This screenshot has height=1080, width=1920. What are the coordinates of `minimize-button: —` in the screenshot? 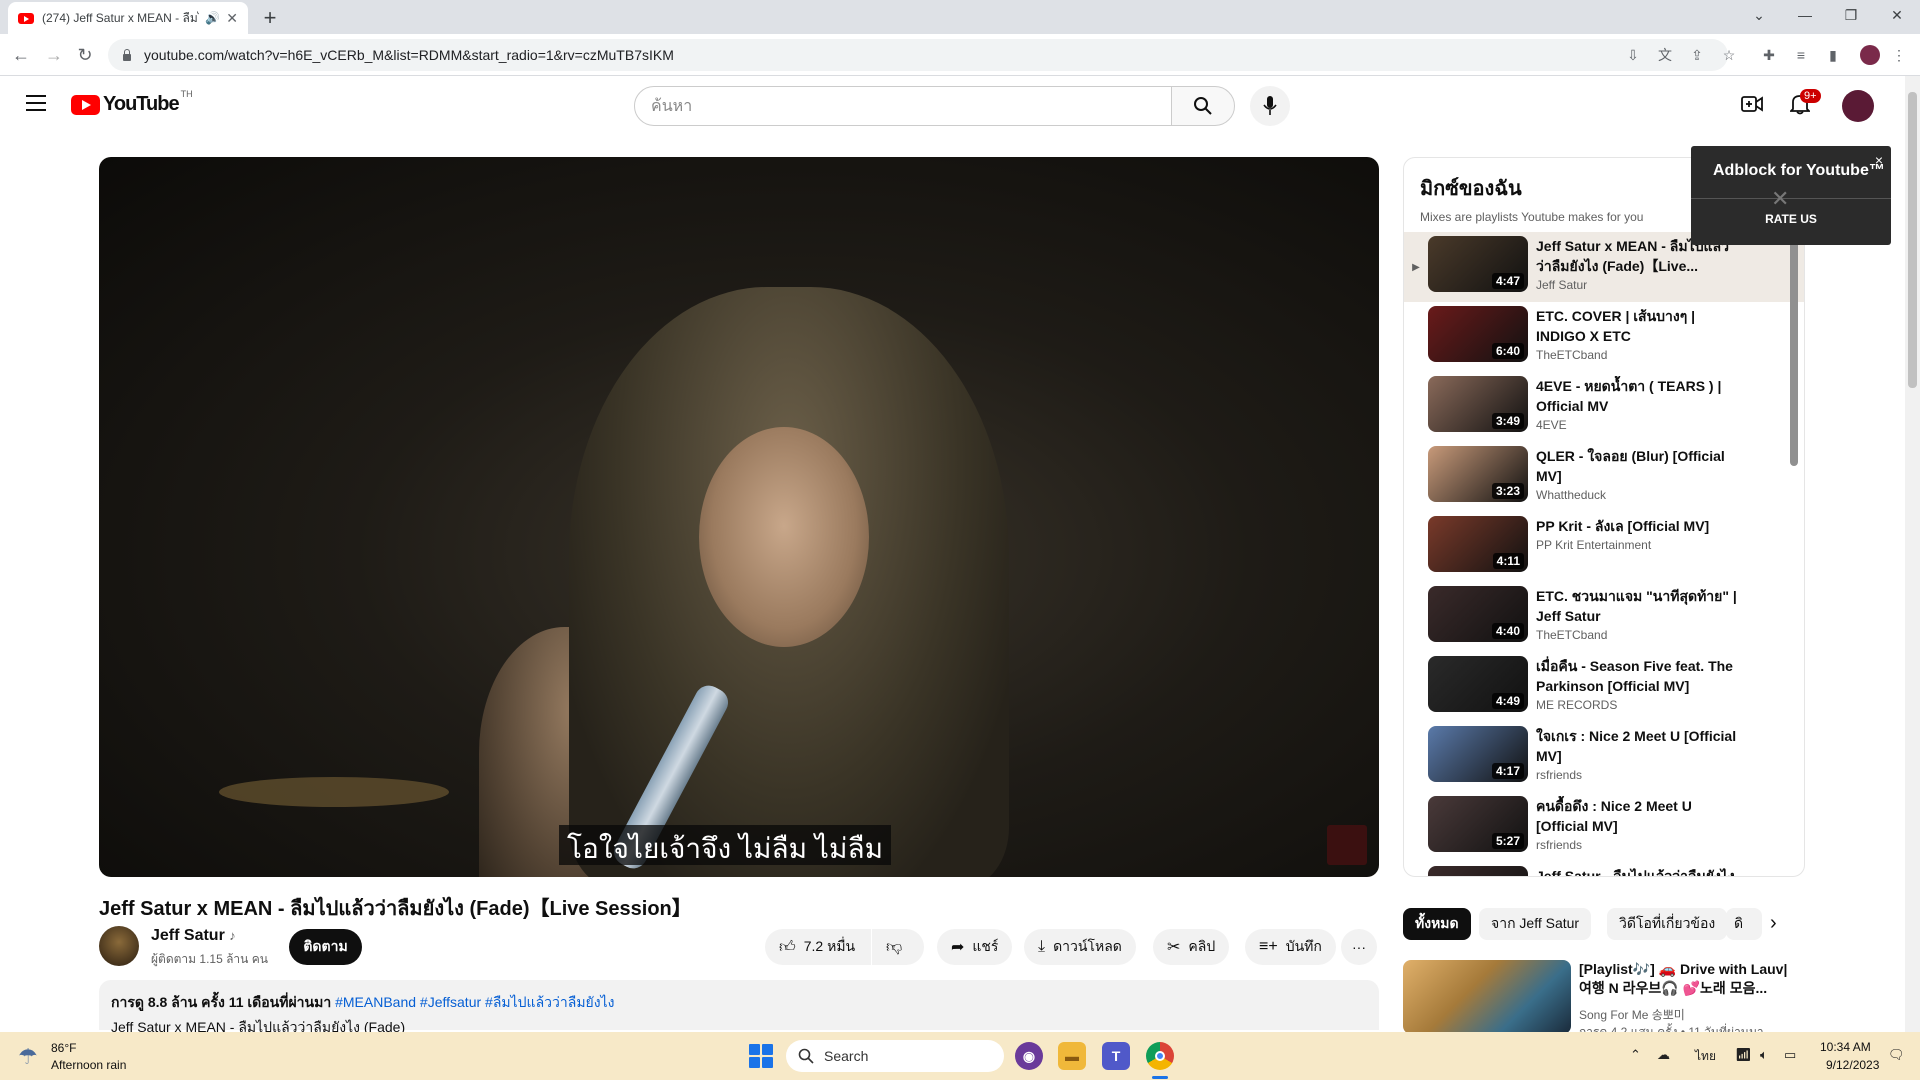 It's located at (1805, 15).